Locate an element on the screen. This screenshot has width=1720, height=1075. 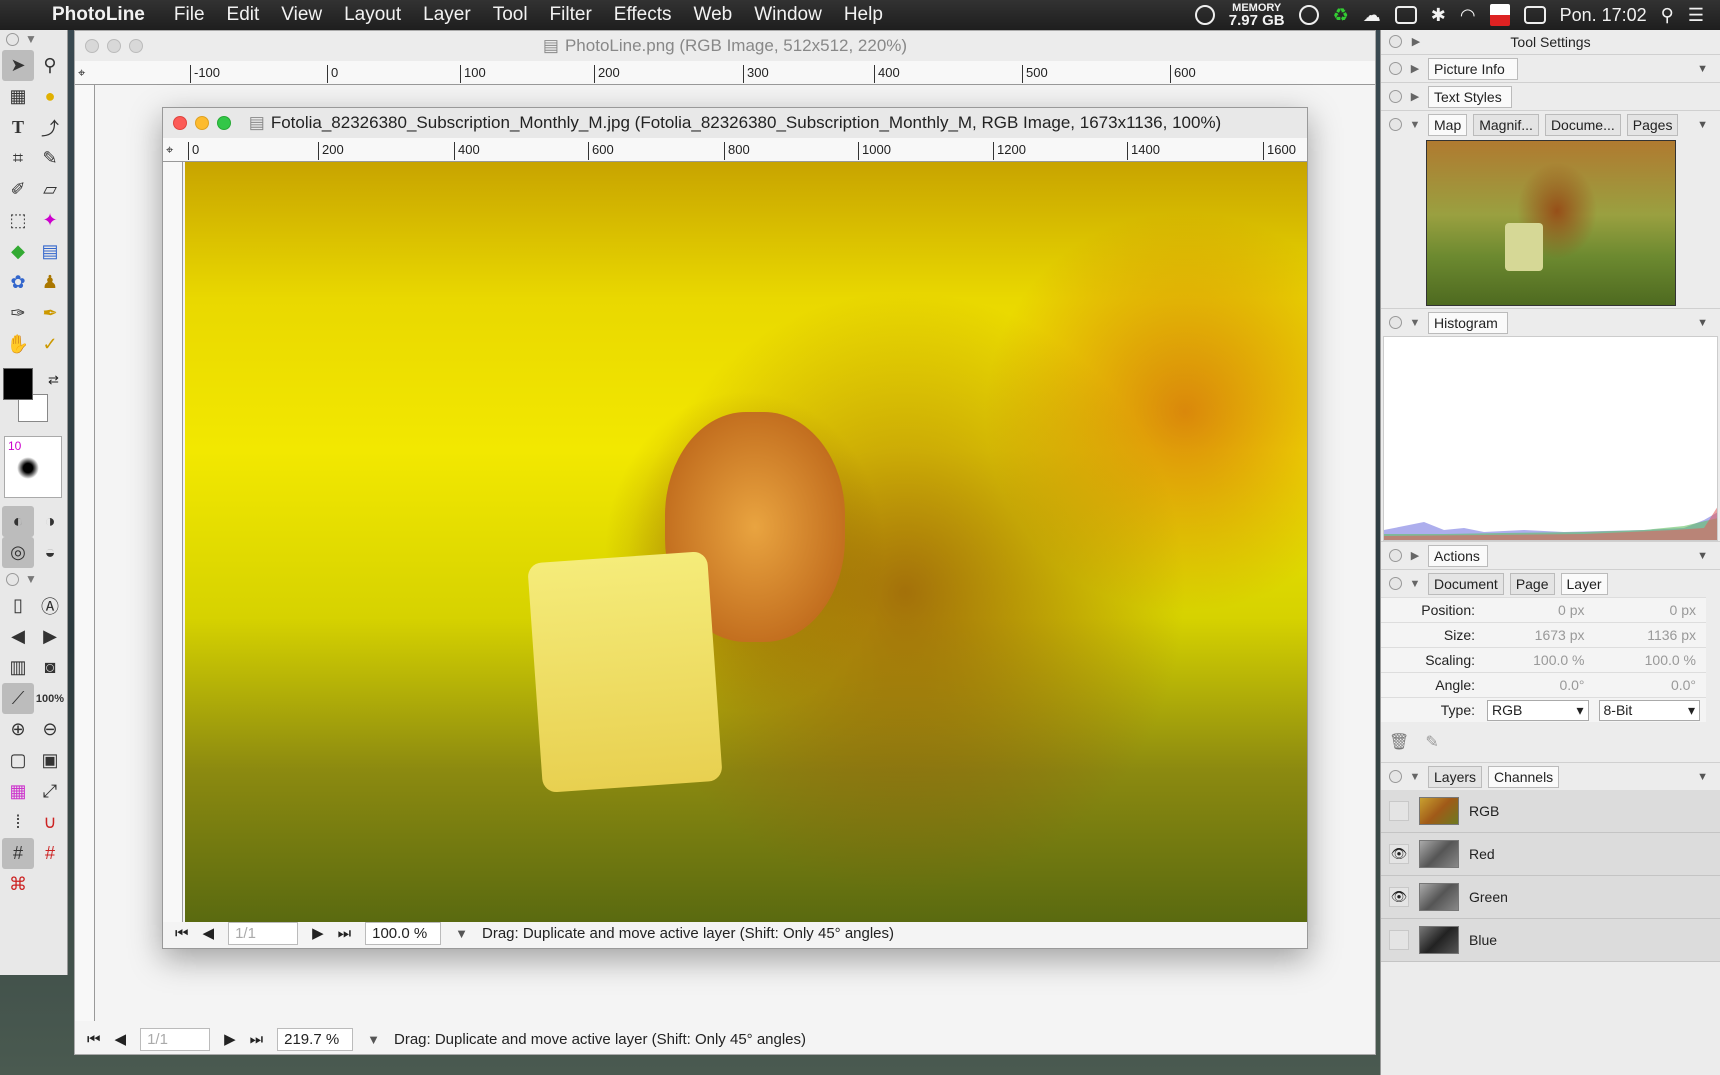
ruler-origin-icon: ⌖ is located at coordinates (80, 74).